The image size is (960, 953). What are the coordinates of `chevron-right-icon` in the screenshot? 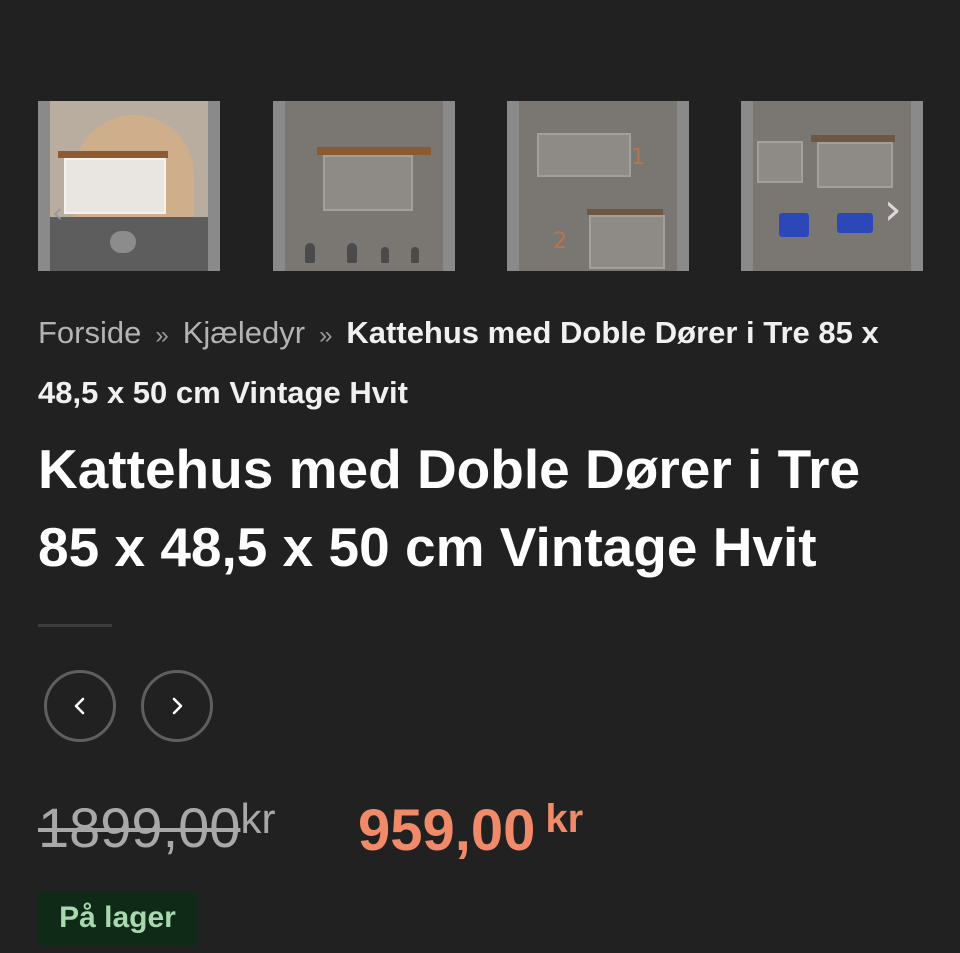 It's located at (177, 706).